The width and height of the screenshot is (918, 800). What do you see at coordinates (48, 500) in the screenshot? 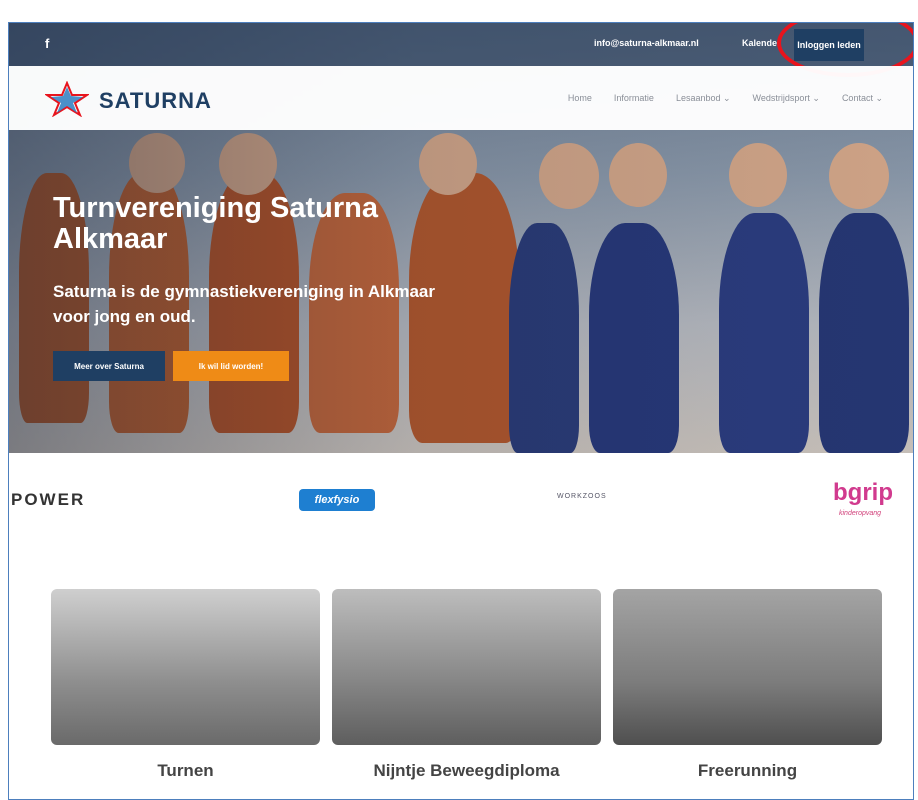
I see `sponsor-power-logo: POWER` at bounding box center [48, 500].